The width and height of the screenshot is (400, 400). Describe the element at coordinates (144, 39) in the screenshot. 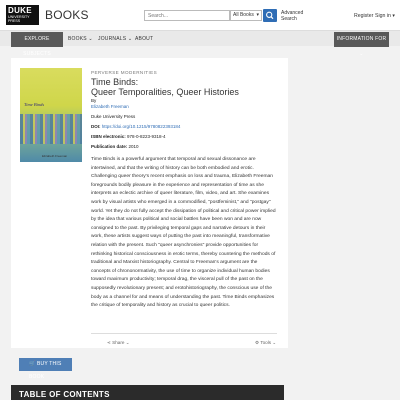

I see `nav-about: ABOUT` at that location.